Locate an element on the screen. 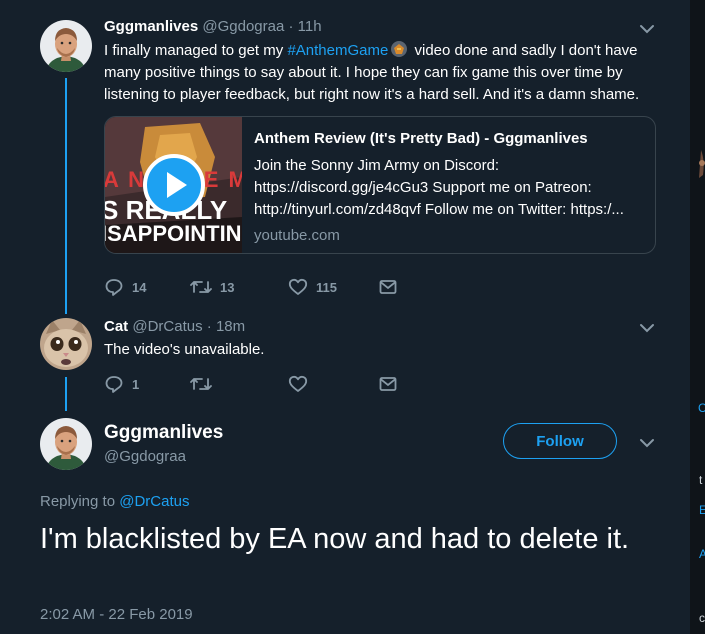  like-button is located at coordinates (333, 384).